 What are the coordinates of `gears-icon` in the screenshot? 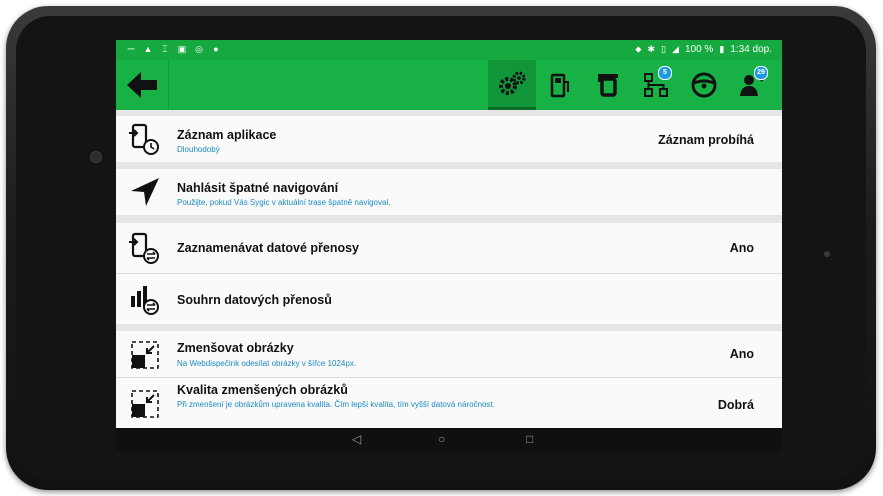 It's located at (512, 83).